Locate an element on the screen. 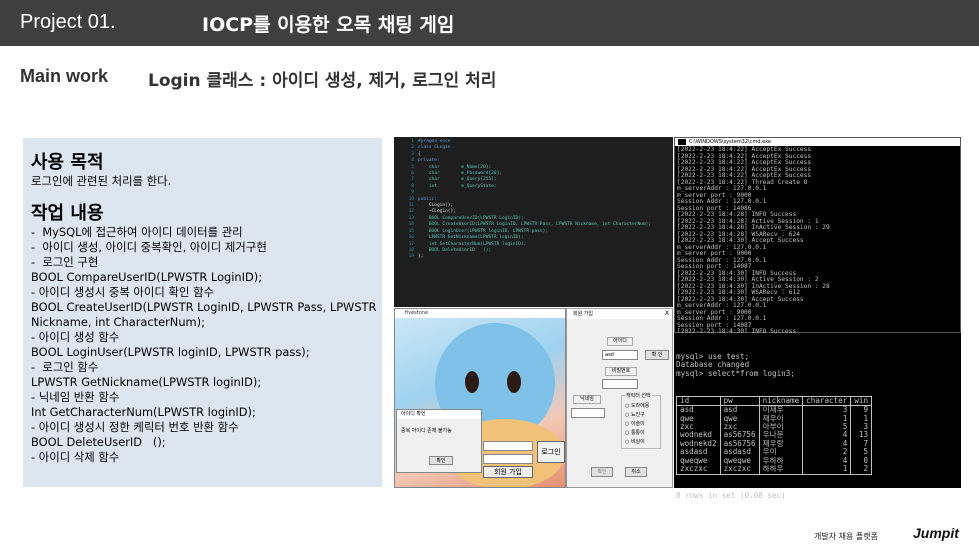  mysql-cell: 0 is located at coordinates (861, 461).